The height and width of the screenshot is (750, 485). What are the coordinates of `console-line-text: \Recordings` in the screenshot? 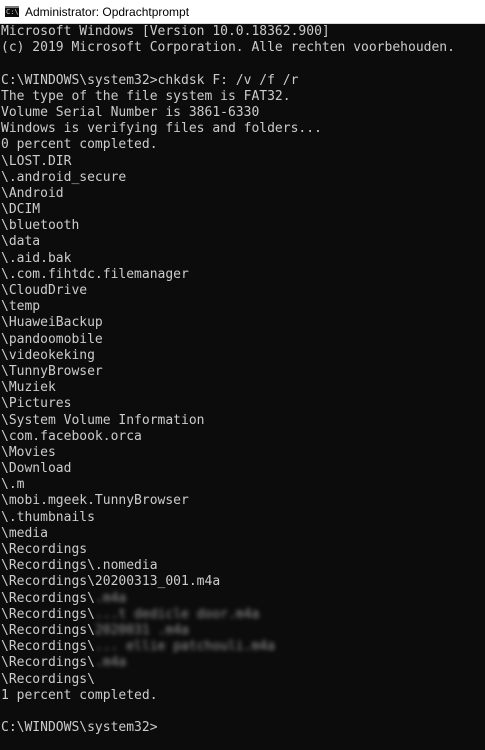 It's located at (44, 549).